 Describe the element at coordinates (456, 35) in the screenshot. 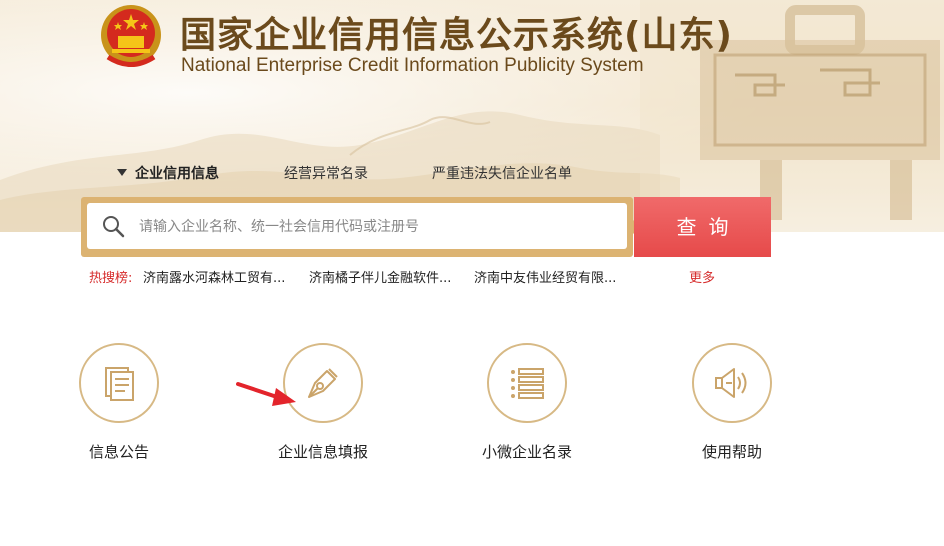

I see `page-title: 国家企业信用信息公示系统(山东)` at that location.